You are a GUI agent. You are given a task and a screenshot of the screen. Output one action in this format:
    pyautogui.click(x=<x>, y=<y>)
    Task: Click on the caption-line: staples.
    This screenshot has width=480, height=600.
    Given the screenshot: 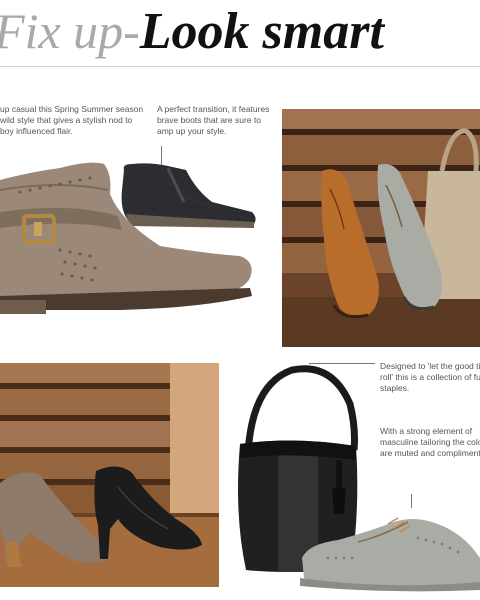 What is the action you would take?
    pyautogui.click(x=395, y=388)
    